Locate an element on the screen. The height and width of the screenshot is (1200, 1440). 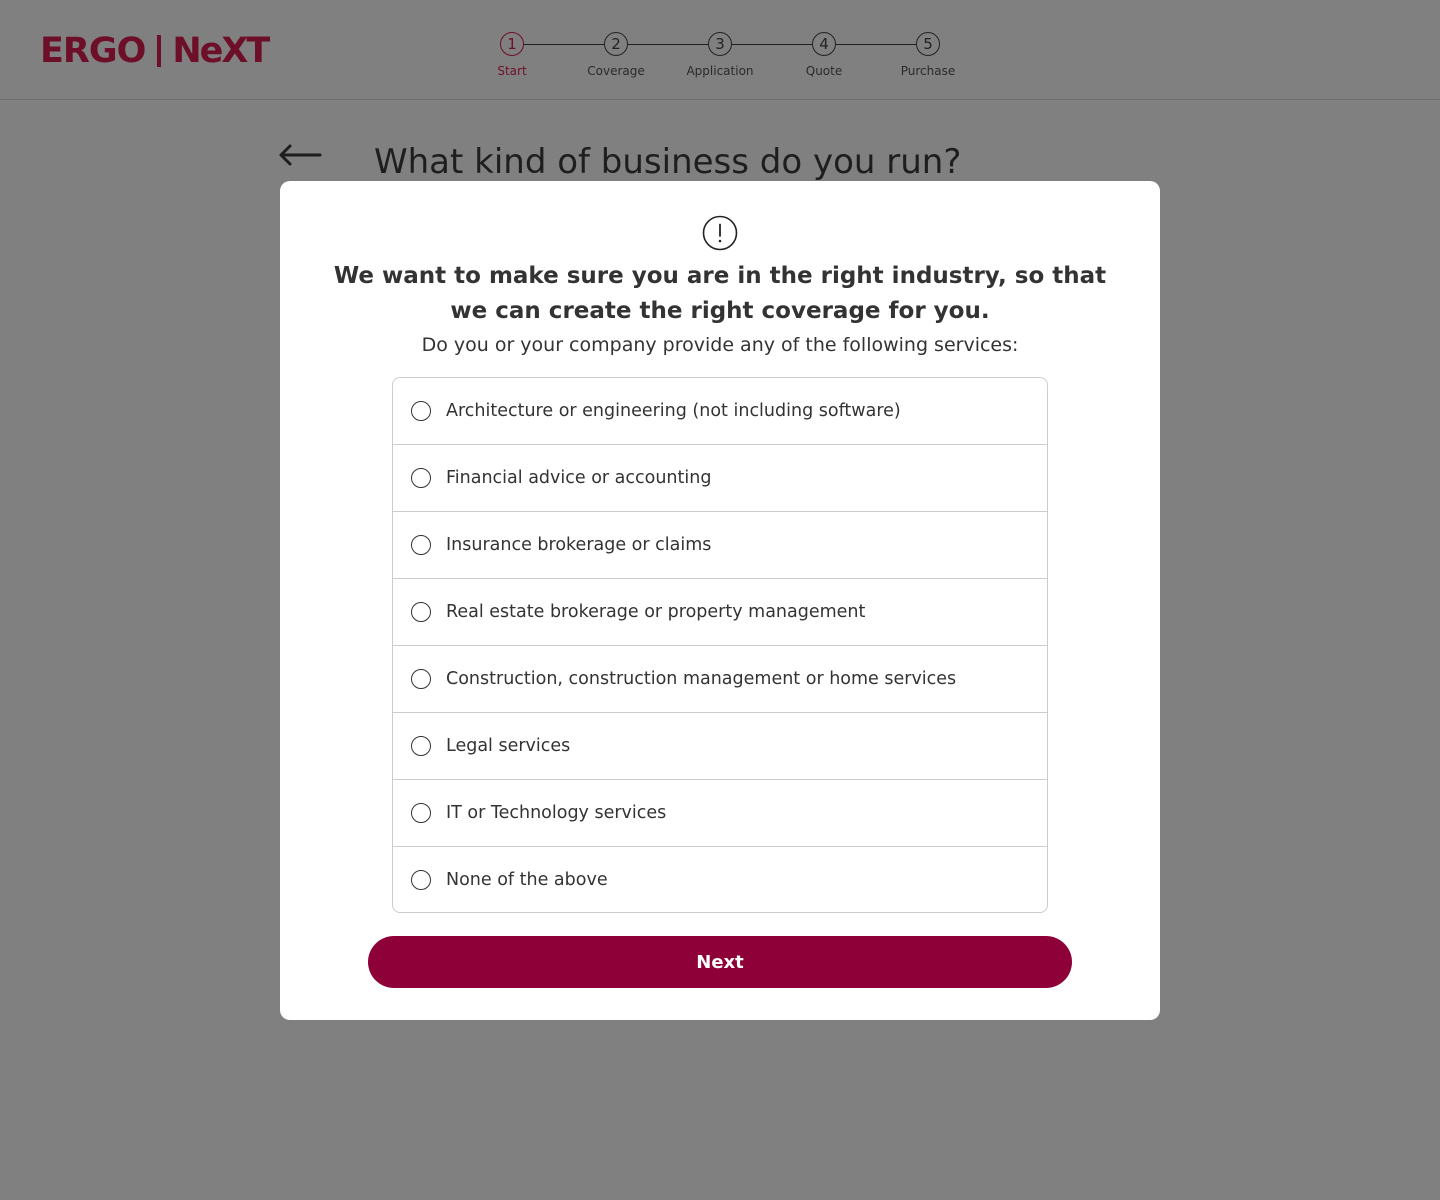
page-title: What kind of business do you run? is located at coordinates (668, 162).